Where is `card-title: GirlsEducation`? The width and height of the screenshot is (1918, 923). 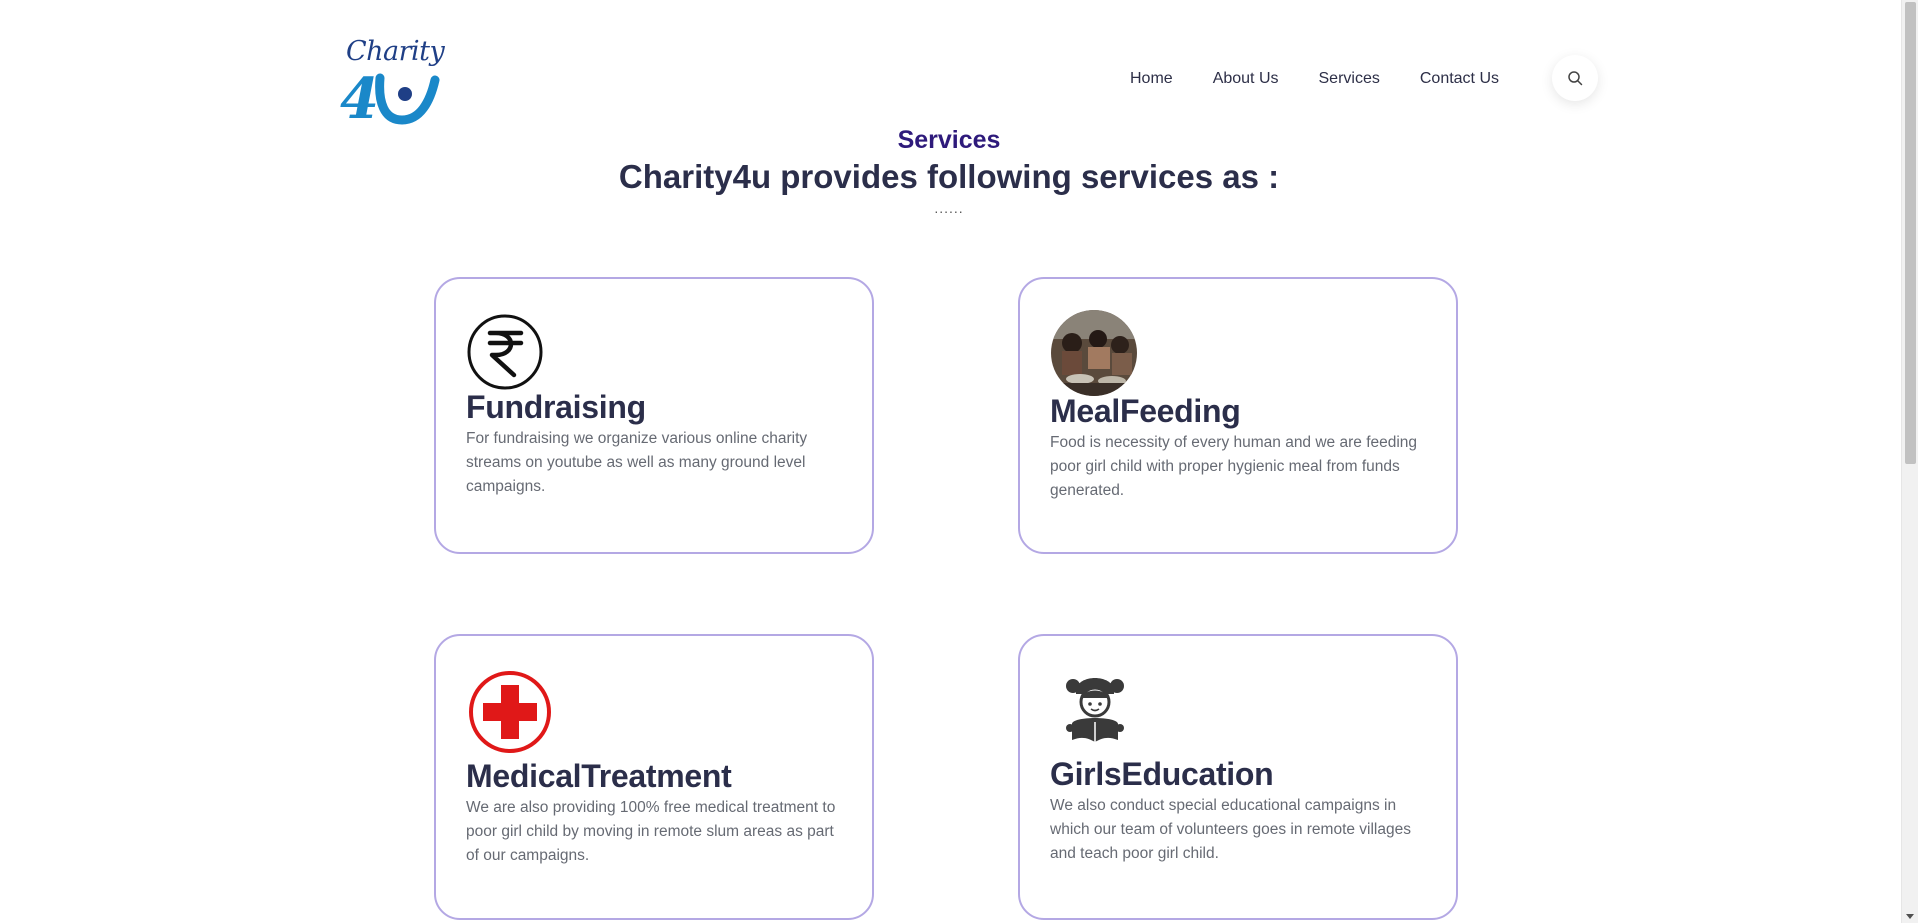 card-title: GirlsEducation is located at coordinates (1162, 774).